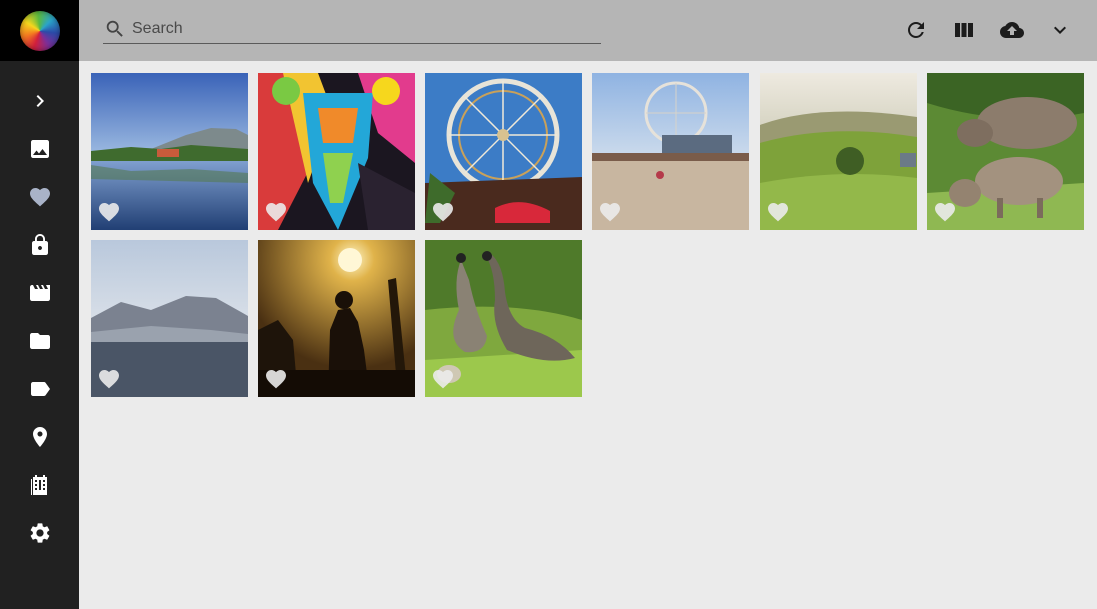  I want to click on cloud-upload-icon, so click(1012, 30).